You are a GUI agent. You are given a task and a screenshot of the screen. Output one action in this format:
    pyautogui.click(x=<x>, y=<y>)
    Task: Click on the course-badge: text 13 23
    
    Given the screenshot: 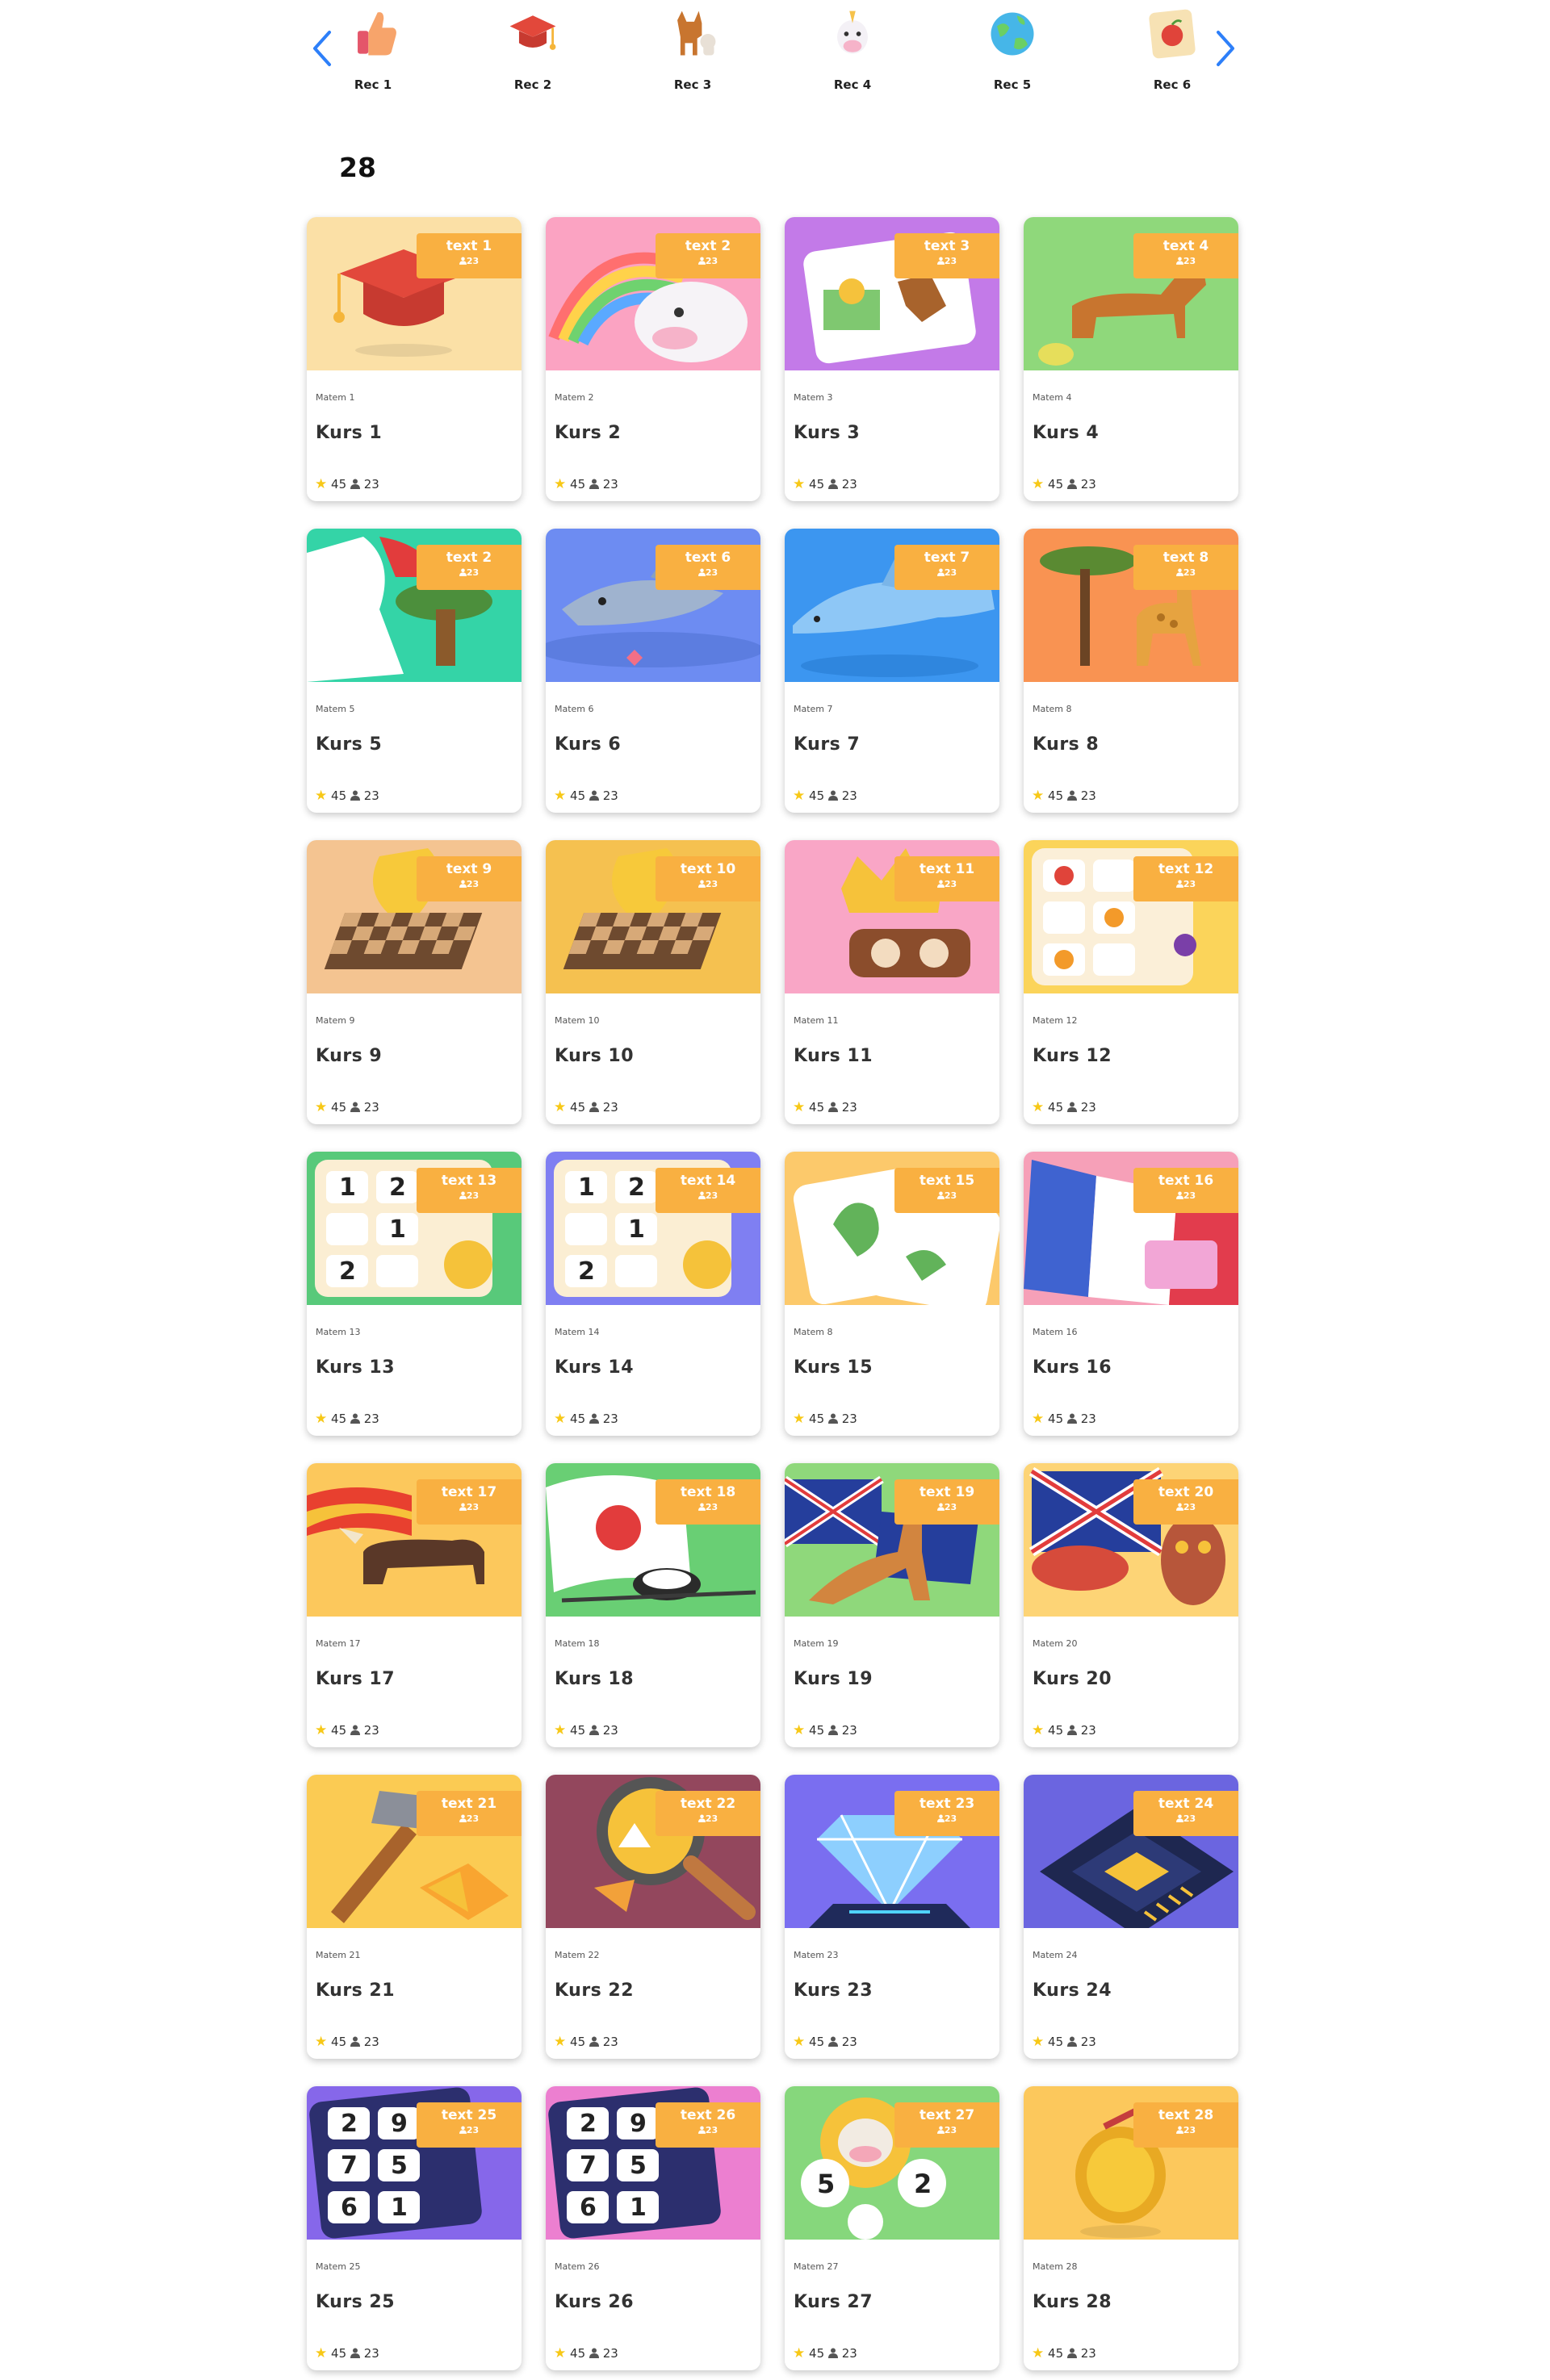 What is the action you would take?
    pyautogui.click(x=469, y=1190)
    